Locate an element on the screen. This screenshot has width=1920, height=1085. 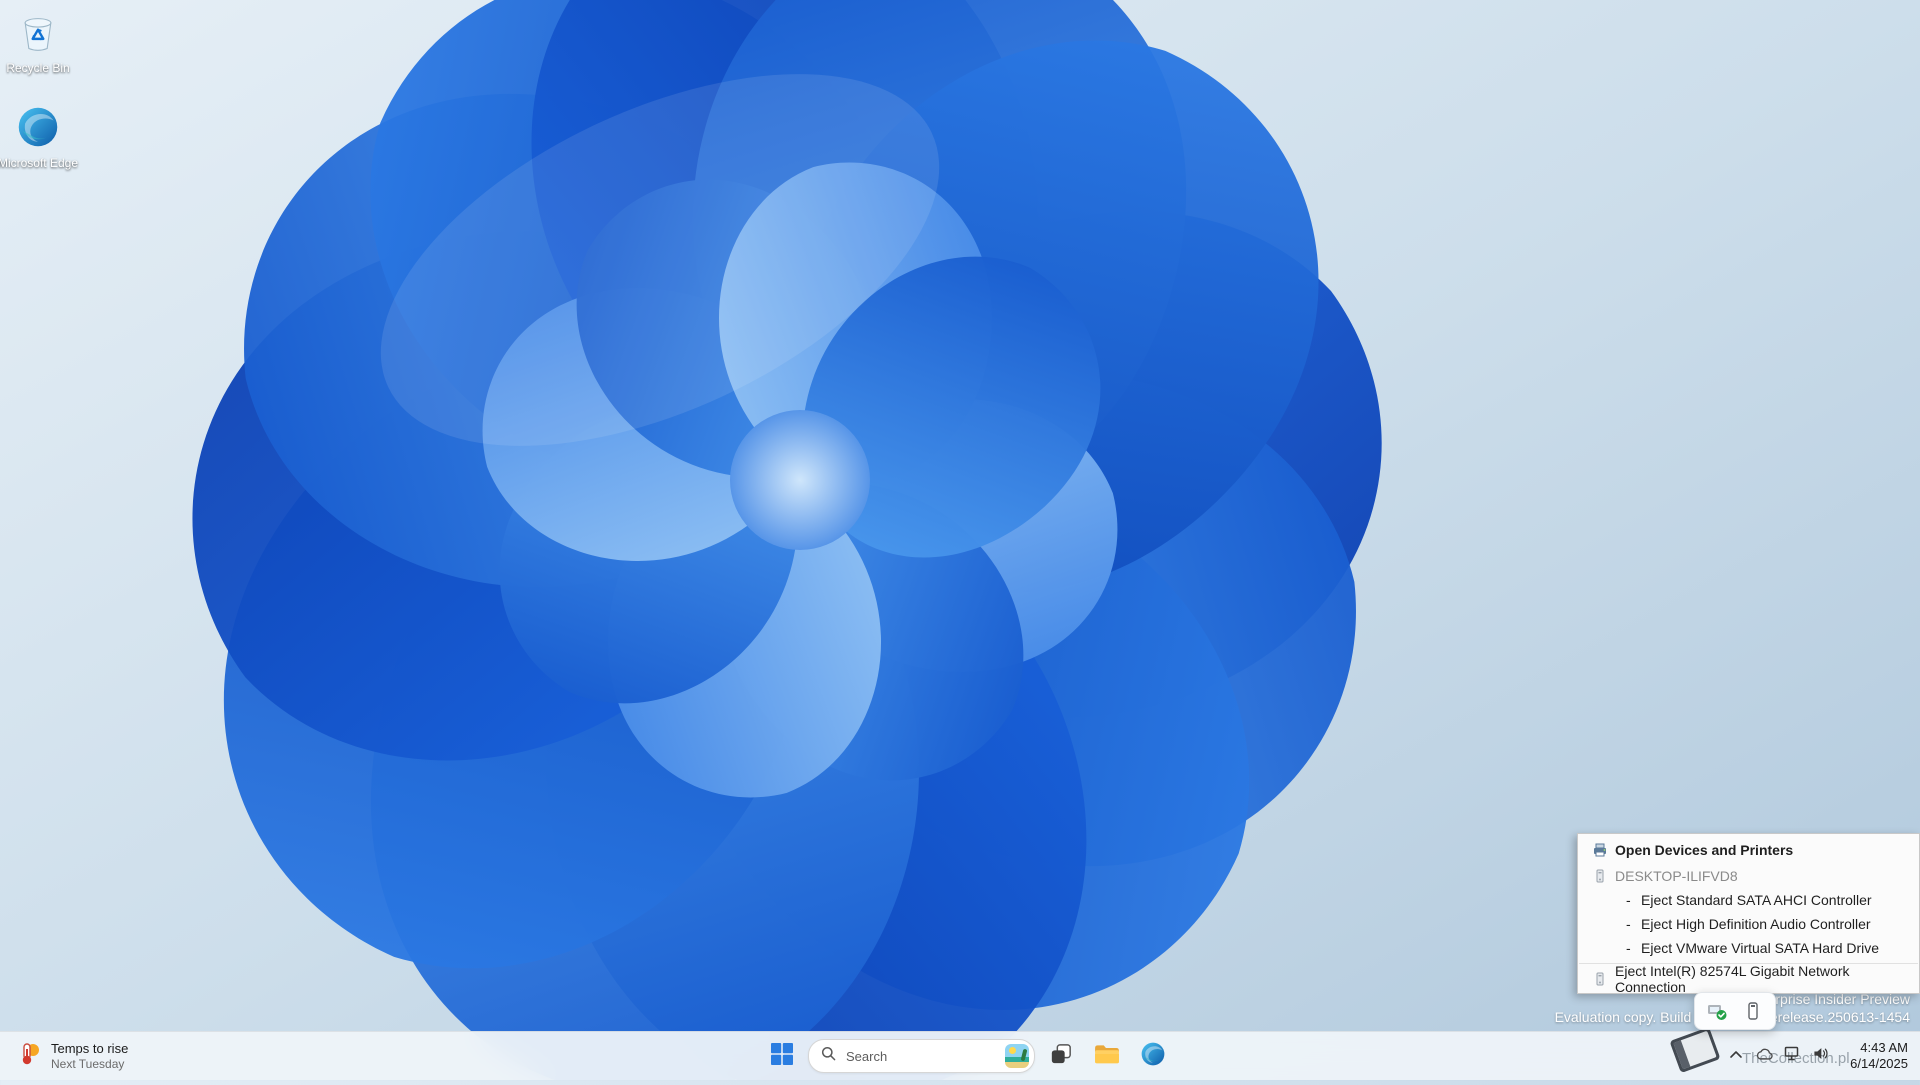
ethernet-network-icon is located at coordinates (1792, 1056).